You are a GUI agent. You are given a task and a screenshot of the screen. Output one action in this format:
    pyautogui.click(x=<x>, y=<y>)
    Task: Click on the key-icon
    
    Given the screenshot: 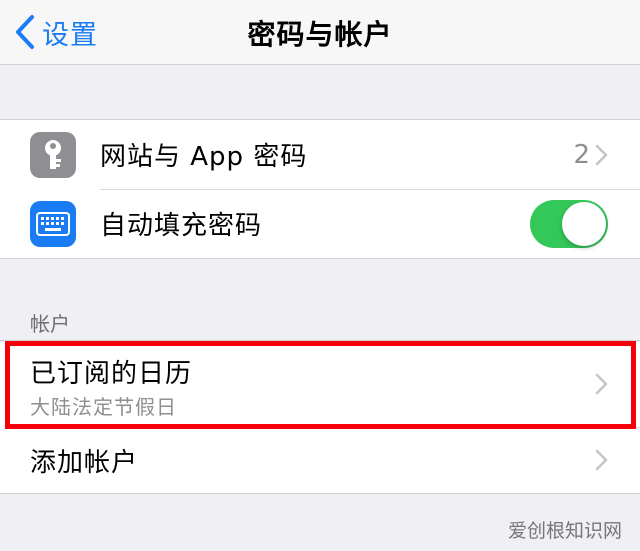 What is the action you would take?
    pyautogui.click(x=53, y=154)
    